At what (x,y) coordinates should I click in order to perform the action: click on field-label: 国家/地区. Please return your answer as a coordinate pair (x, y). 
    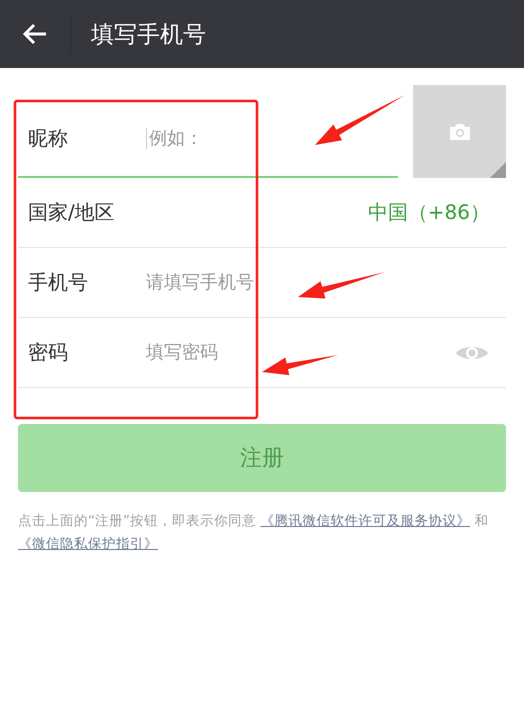
    Looking at the image, I should click on (71, 212).